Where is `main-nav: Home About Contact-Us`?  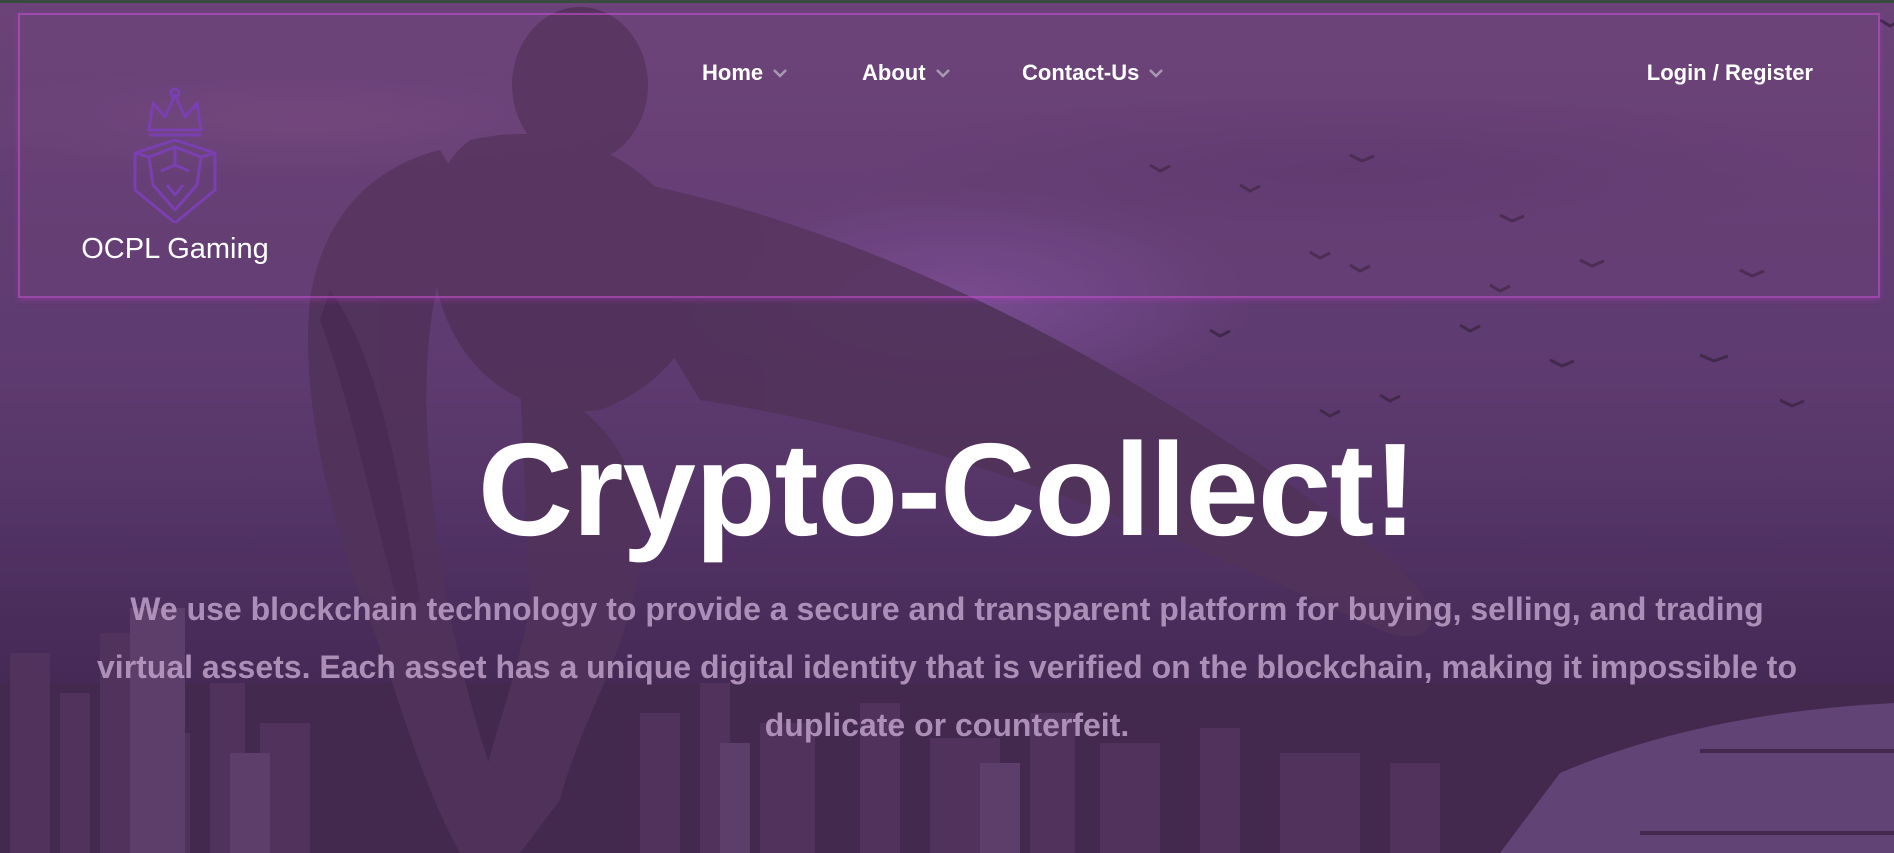
main-nav: Home About Contact-Us is located at coordinates (947, 77).